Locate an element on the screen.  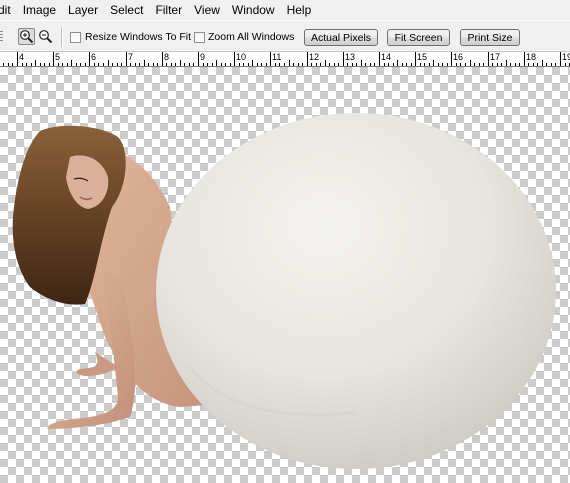
options-separator is located at coordinates (61, 37).